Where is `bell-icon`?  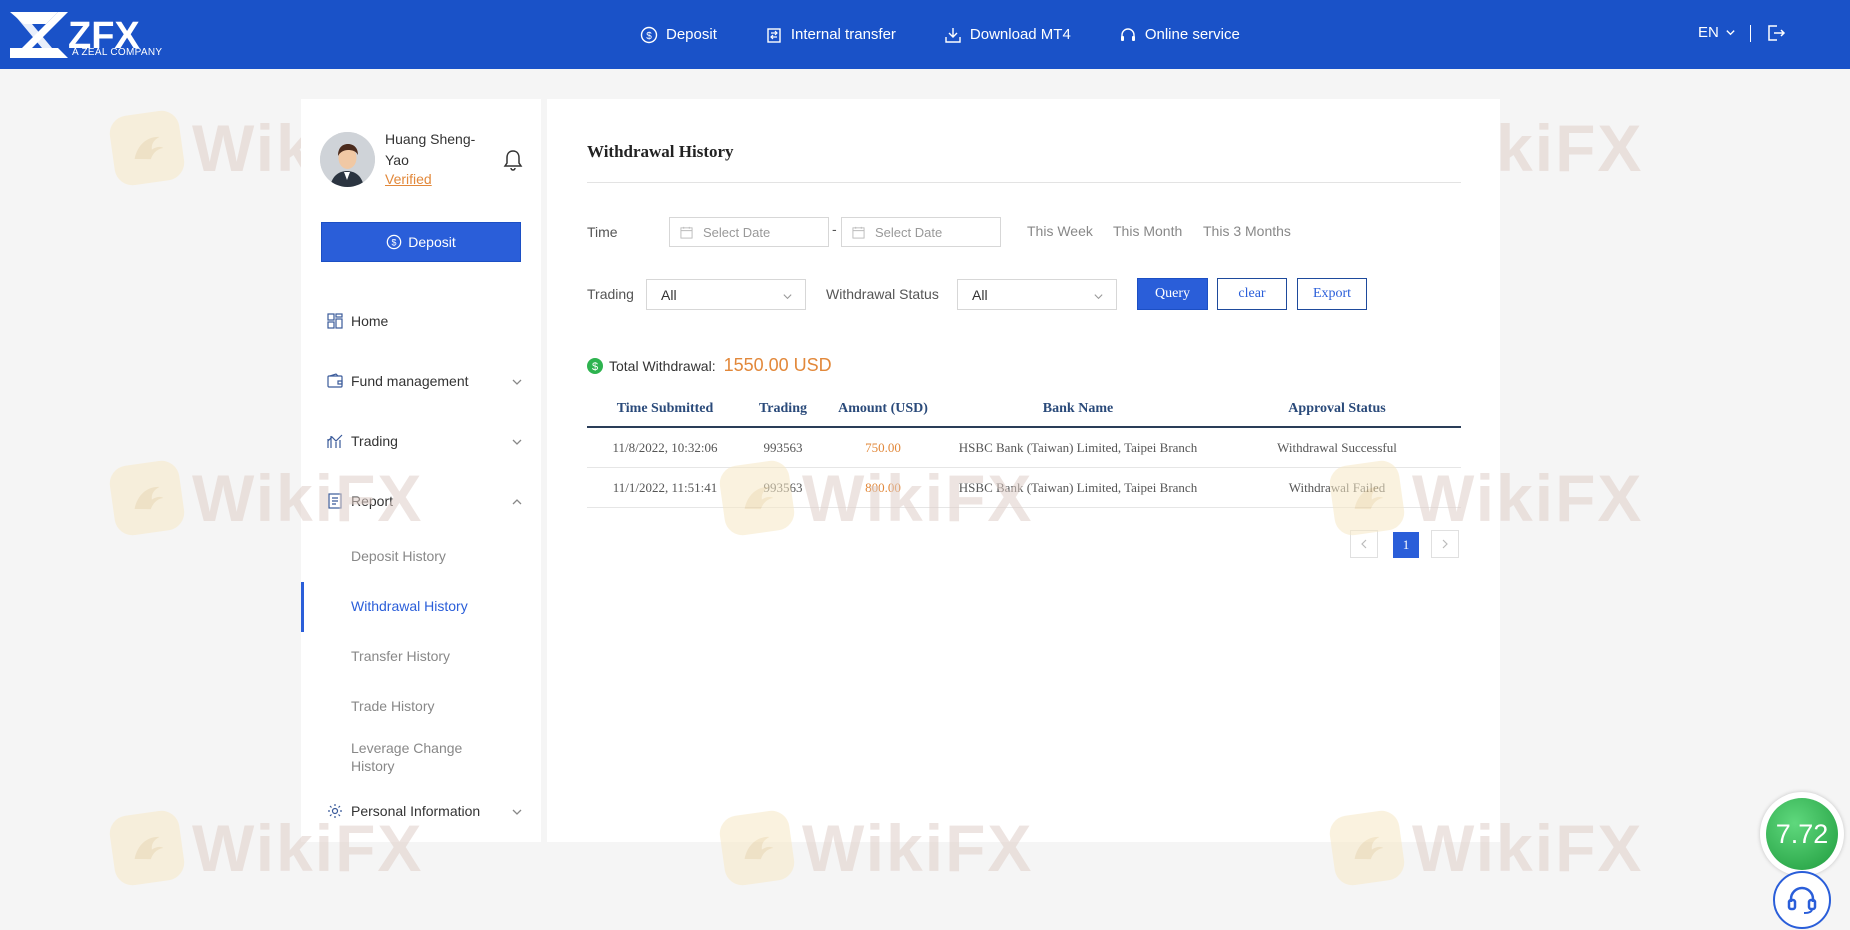
bell-icon is located at coordinates (513, 160).